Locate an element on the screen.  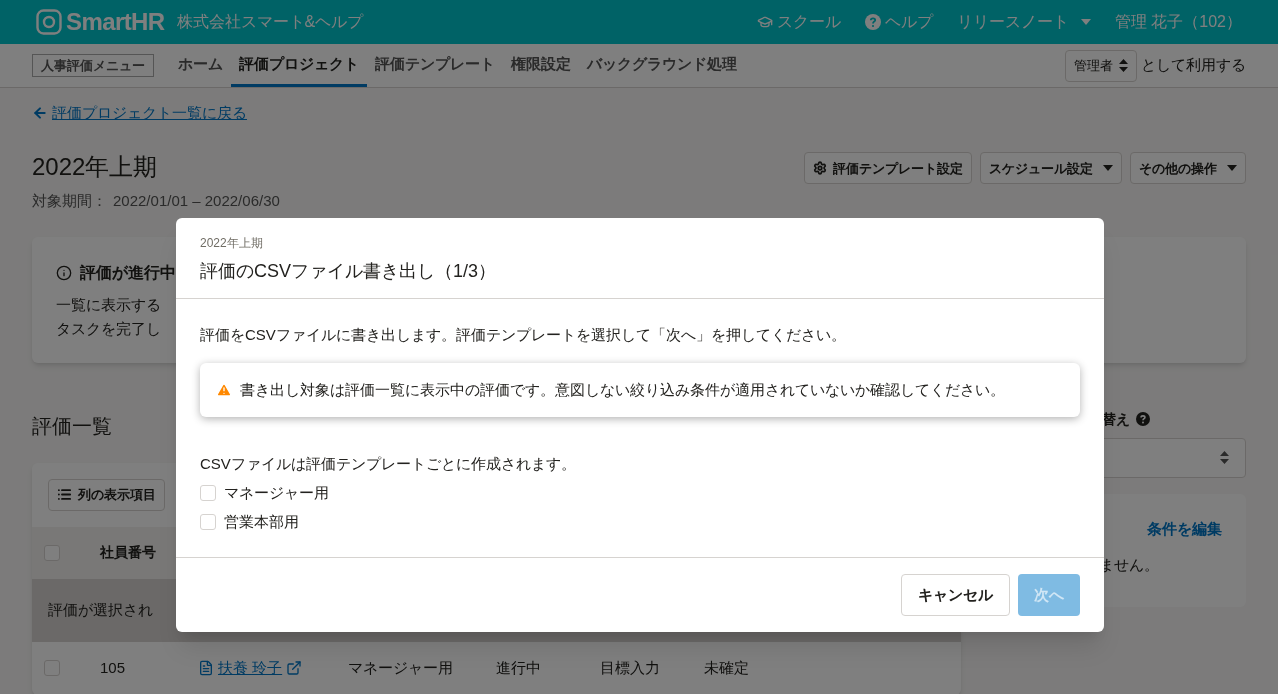
warning-icon is located at coordinates (224, 390).